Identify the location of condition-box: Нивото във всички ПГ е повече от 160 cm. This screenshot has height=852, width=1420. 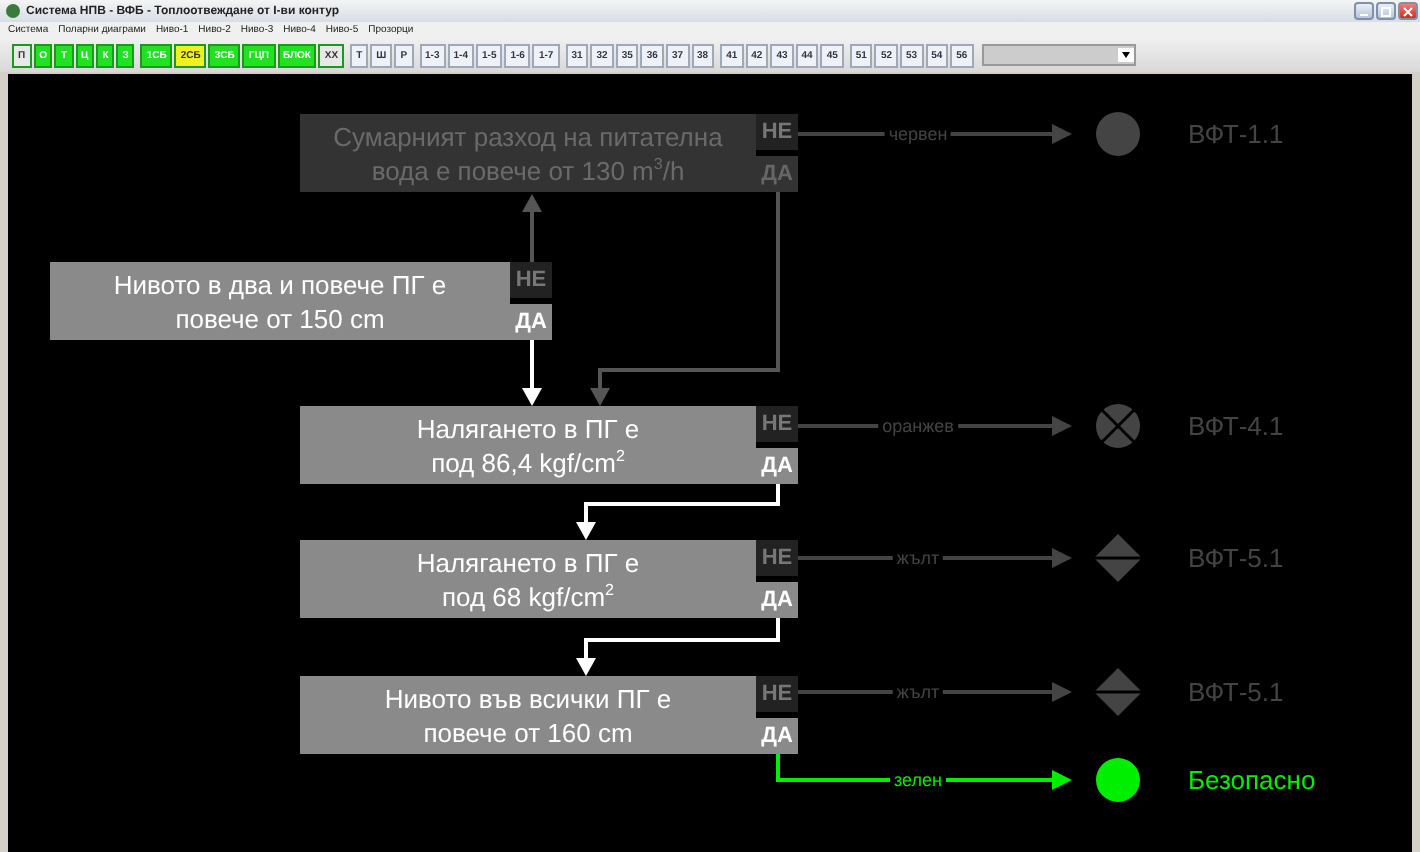
(528, 715).